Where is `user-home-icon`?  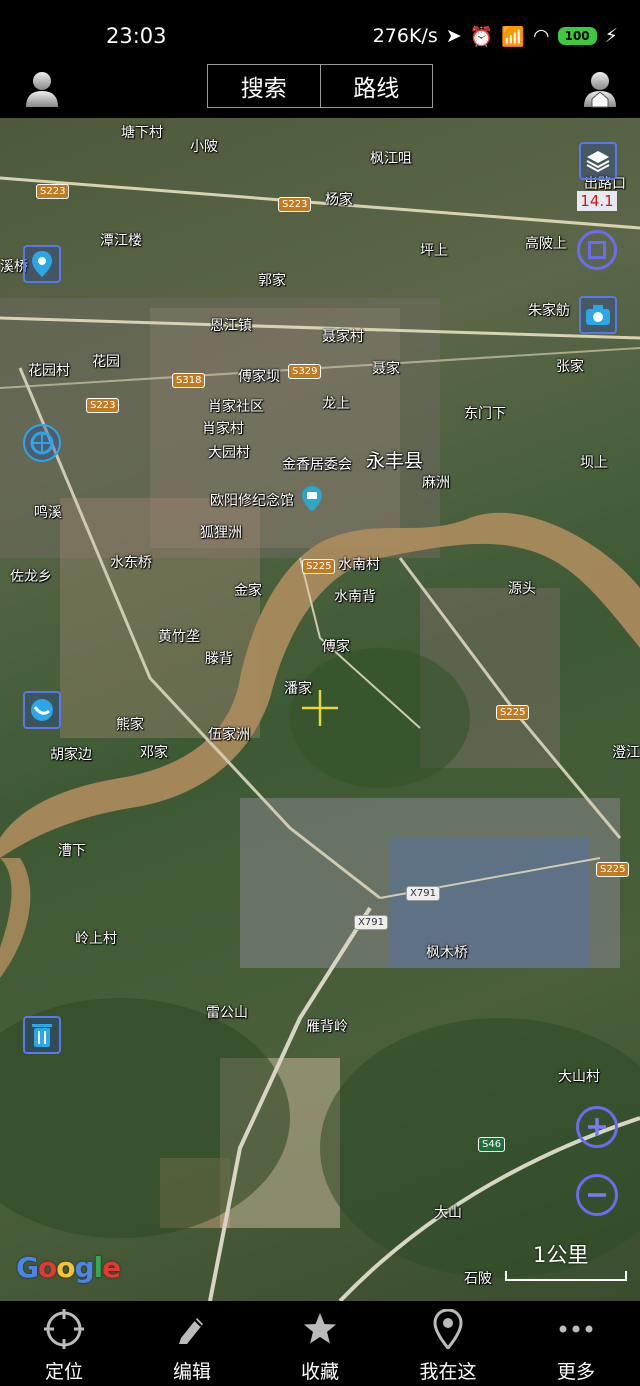
user-home-icon is located at coordinates (600, 89).